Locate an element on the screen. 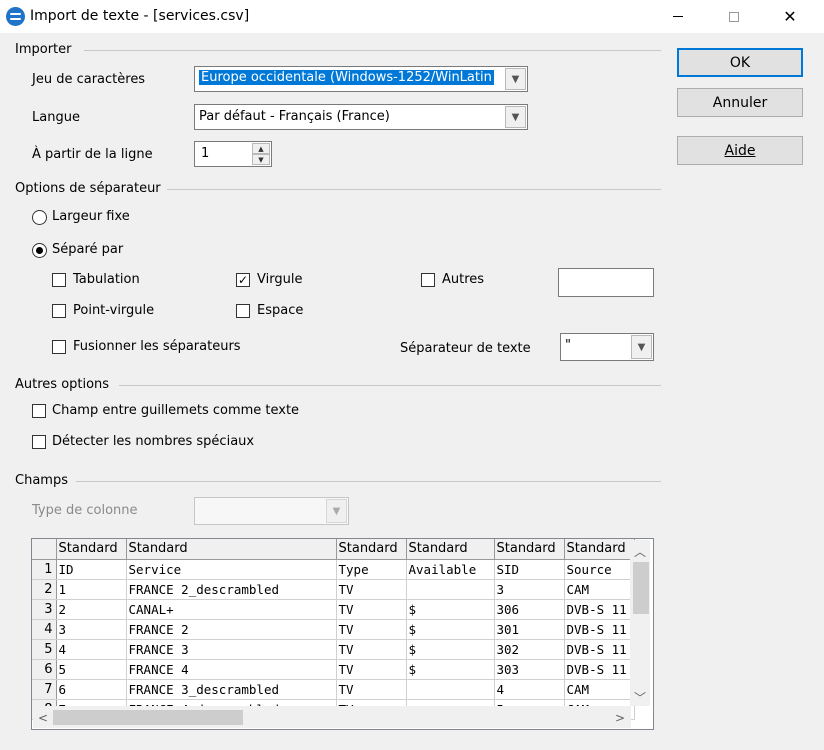 The width and height of the screenshot is (824, 750). fromrow-stepper: 1 ▲ ▼ is located at coordinates (233, 154).